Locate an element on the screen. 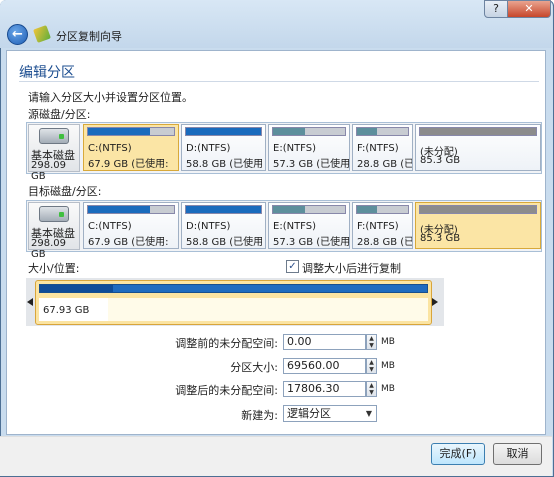  copy-after-resize-checkbox: ✓ is located at coordinates (292, 266).